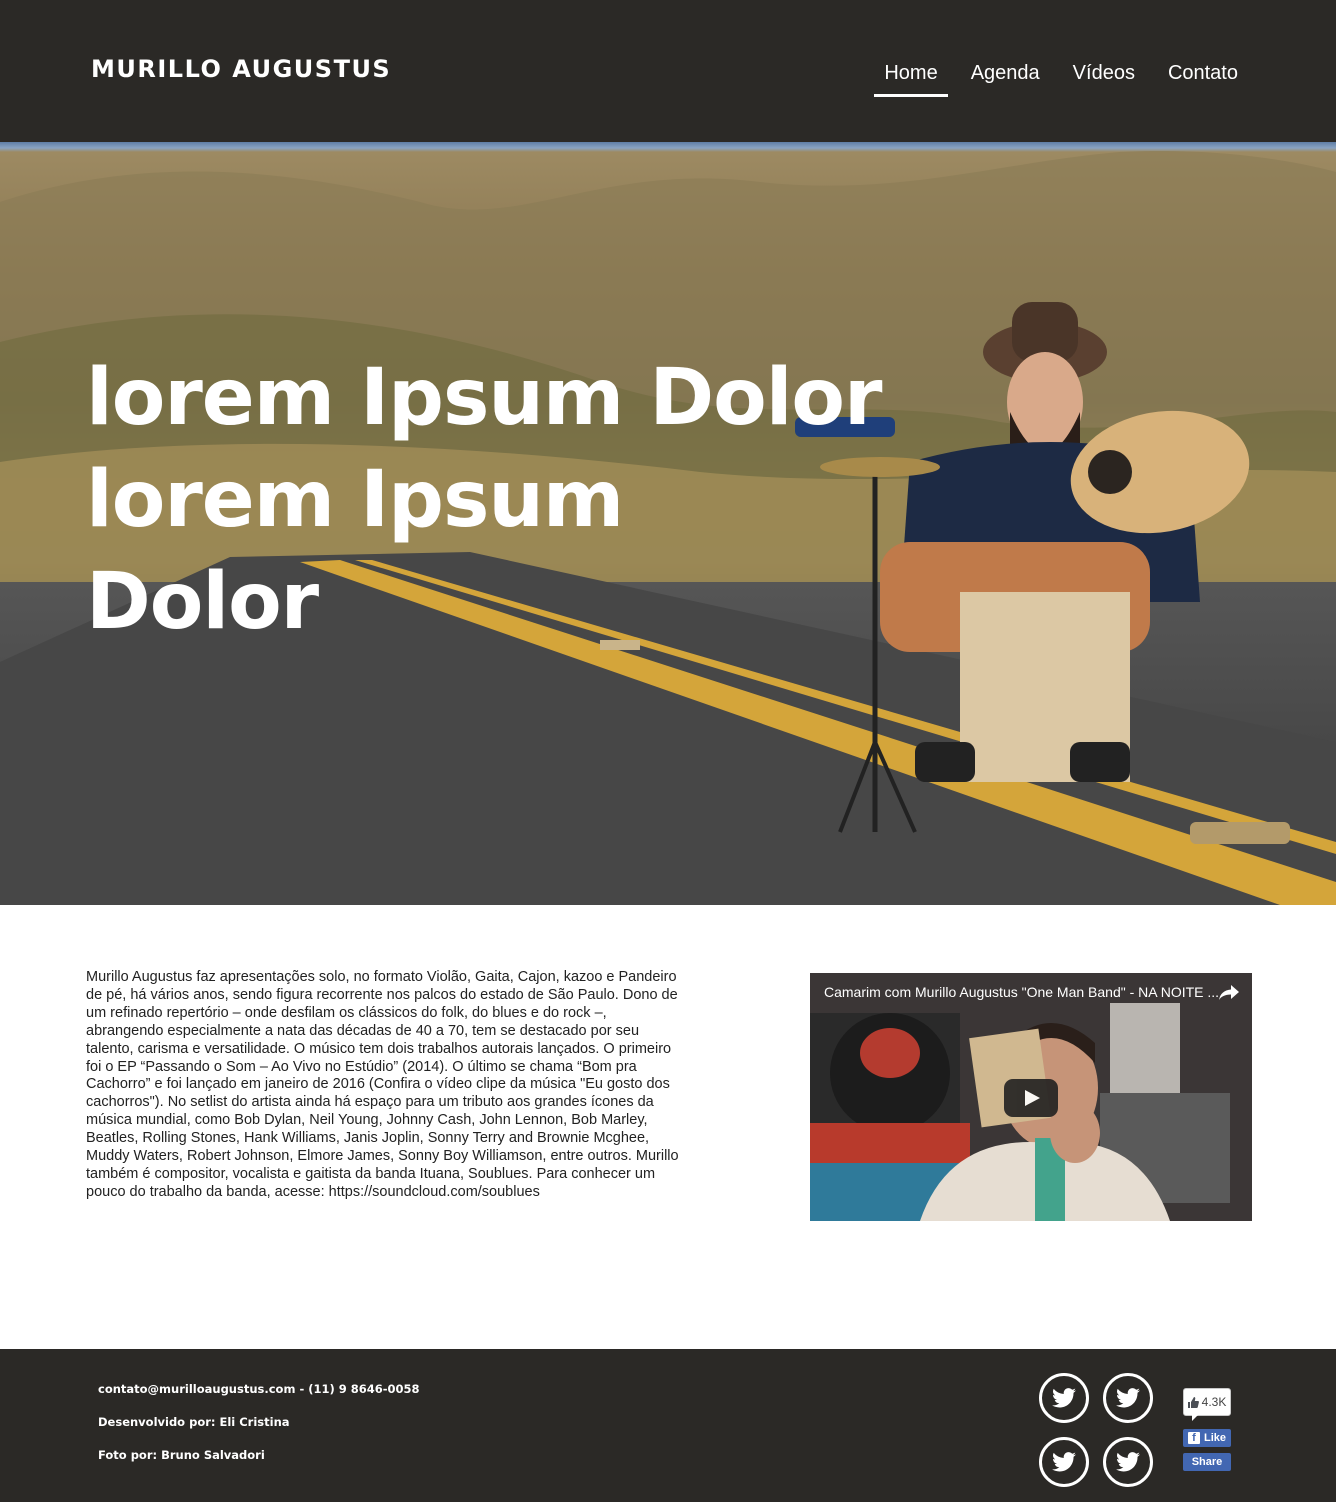 Image resolution: width=1336 pixels, height=1502 pixels. I want to click on facebook-like-button: f Like, so click(1207, 1438).